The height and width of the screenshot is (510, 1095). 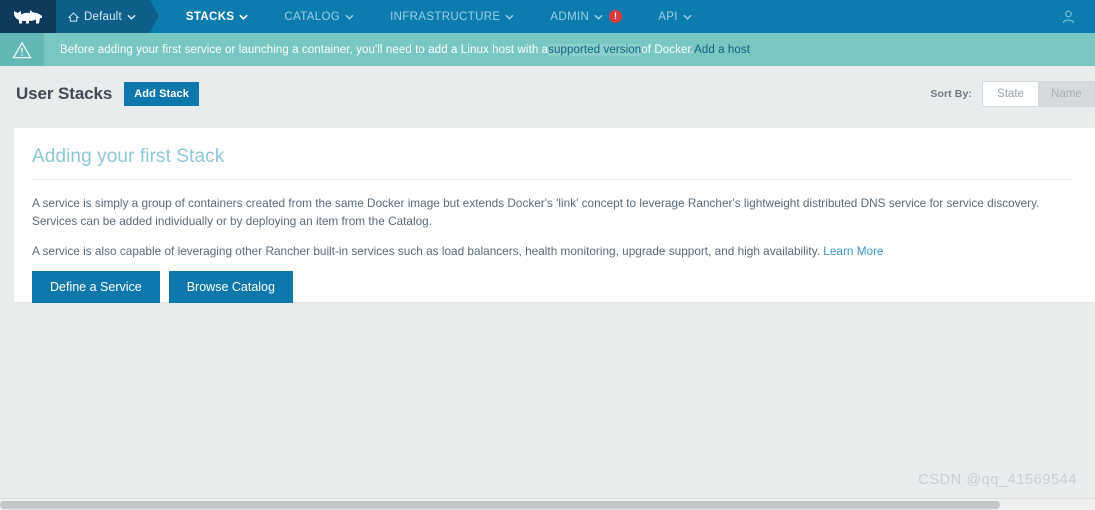 I want to click on define-a-service-button: Define a Service, so click(x=96, y=286).